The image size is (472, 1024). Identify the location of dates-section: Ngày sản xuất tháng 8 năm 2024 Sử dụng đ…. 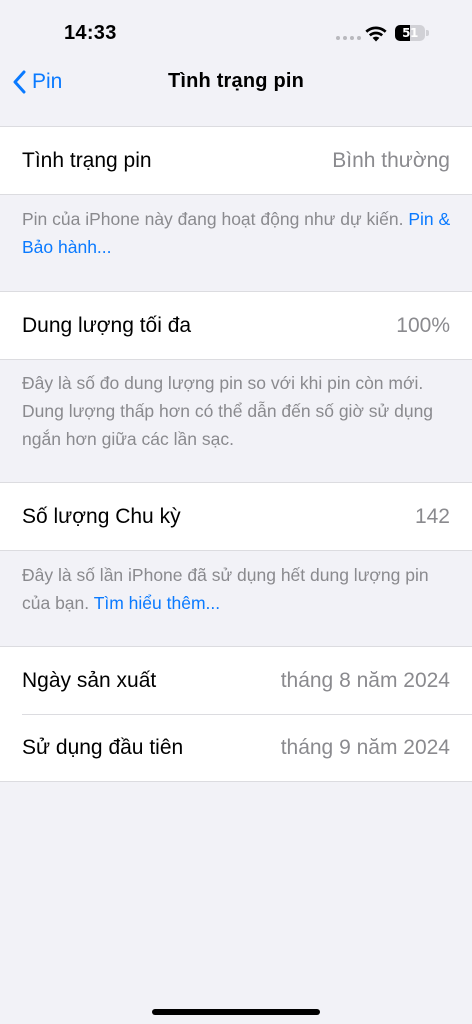
(236, 714).